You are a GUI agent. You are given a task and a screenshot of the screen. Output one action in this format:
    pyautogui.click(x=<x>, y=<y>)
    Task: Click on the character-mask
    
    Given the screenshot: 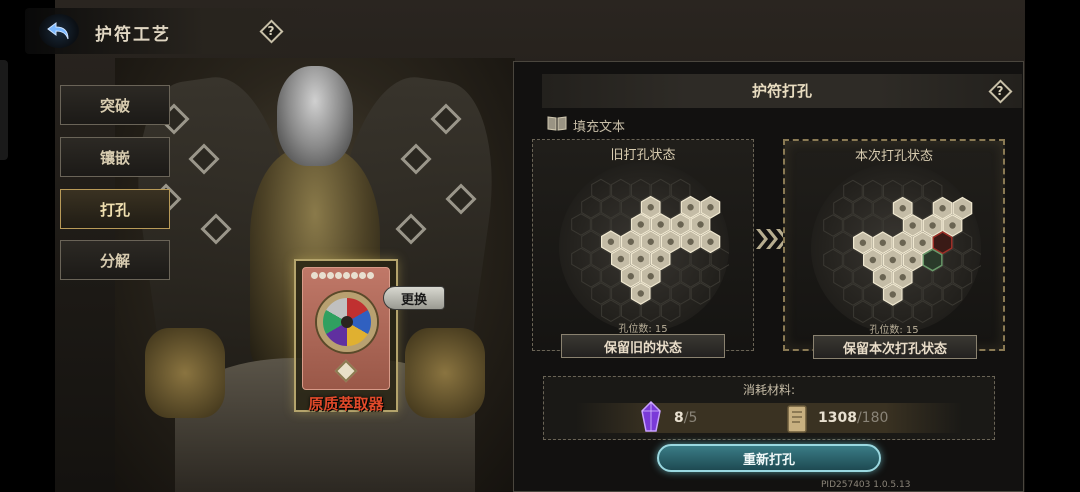 What is the action you would take?
    pyautogui.click(x=315, y=116)
    